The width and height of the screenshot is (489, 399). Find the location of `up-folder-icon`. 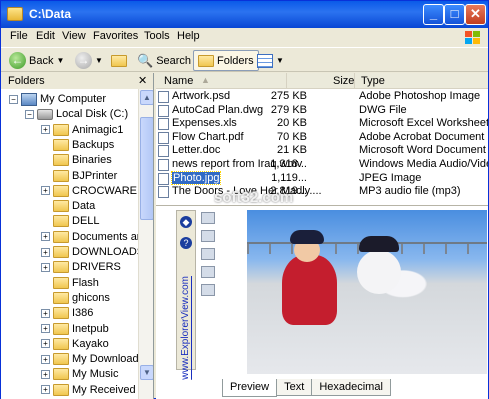

up-folder-icon is located at coordinates (119, 60).